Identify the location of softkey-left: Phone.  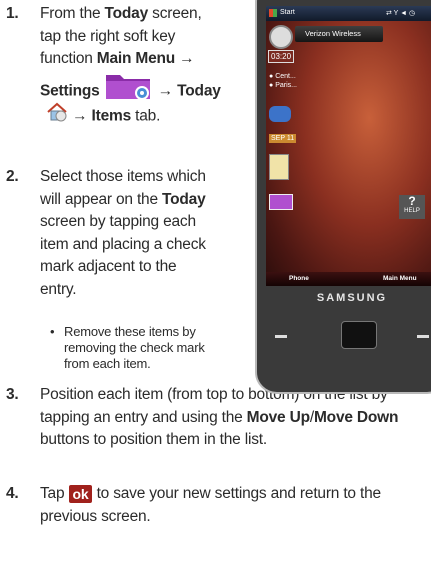
(299, 278).